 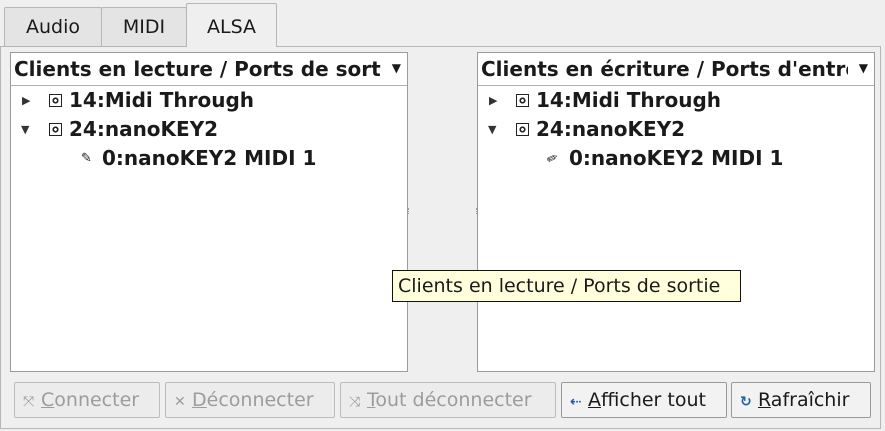 What do you see at coordinates (87, 400) in the screenshot?
I see `connect-button: ⤧ Connecter` at bounding box center [87, 400].